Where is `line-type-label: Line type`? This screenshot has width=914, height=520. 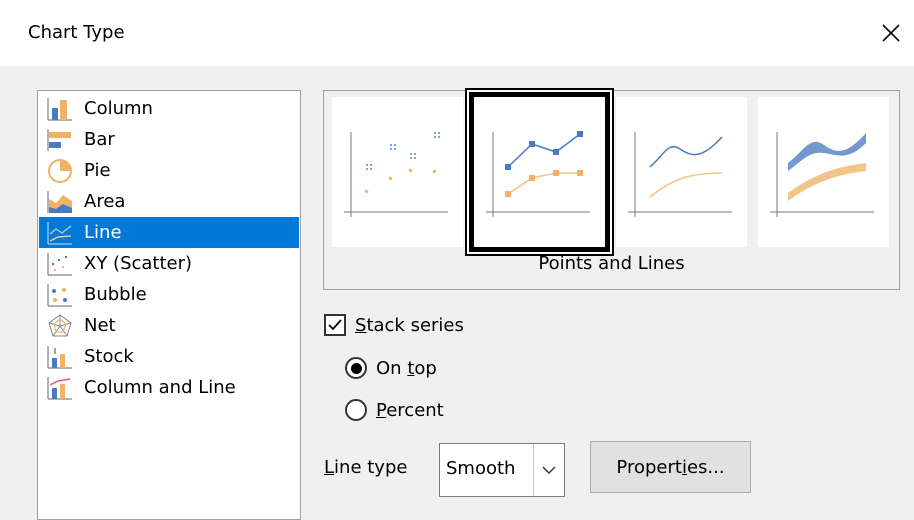
line-type-label: Line type is located at coordinates (366, 467).